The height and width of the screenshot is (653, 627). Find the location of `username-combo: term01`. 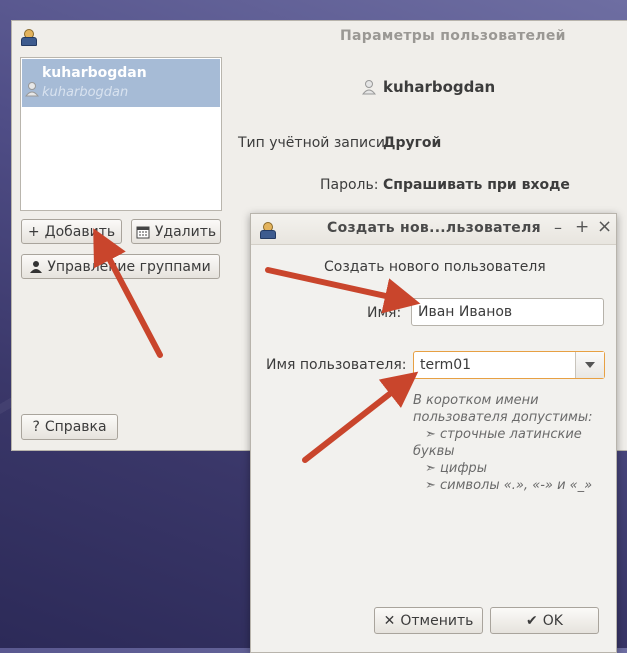

username-combo: term01 is located at coordinates (509, 365).